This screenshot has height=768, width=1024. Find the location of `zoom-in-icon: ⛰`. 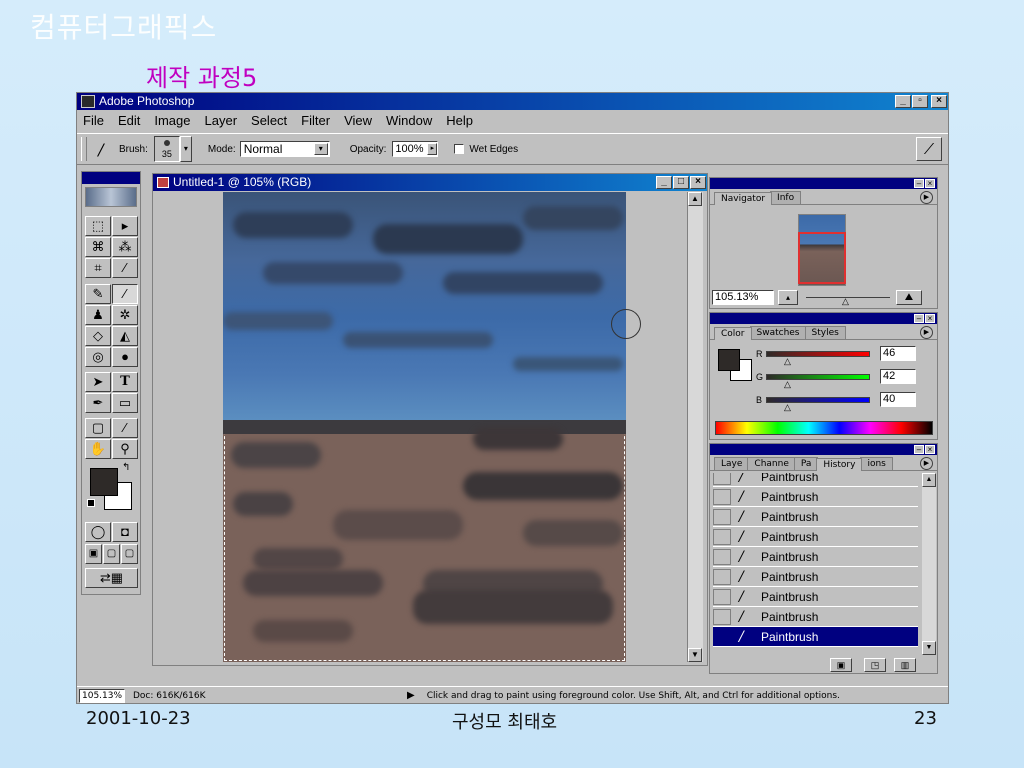

zoom-in-icon: ⛰ is located at coordinates (909, 297).